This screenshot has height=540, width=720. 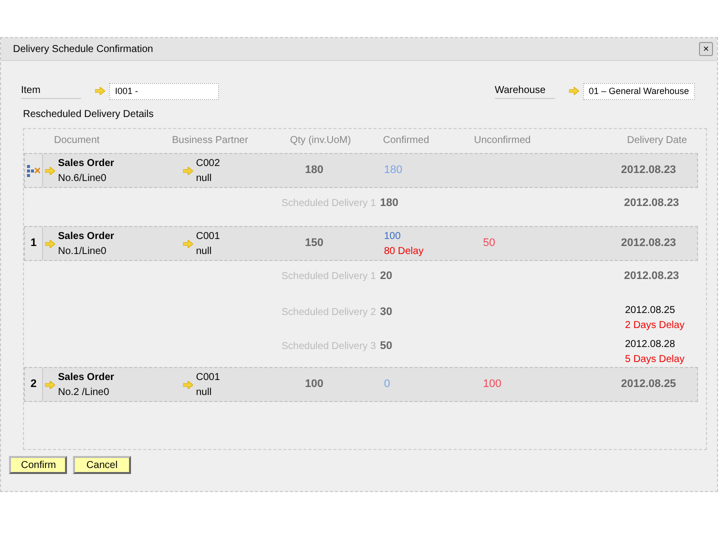 What do you see at coordinates (314, 243) in the screenshot?
I see `quantity: 150` at bounding box center [314, 243].